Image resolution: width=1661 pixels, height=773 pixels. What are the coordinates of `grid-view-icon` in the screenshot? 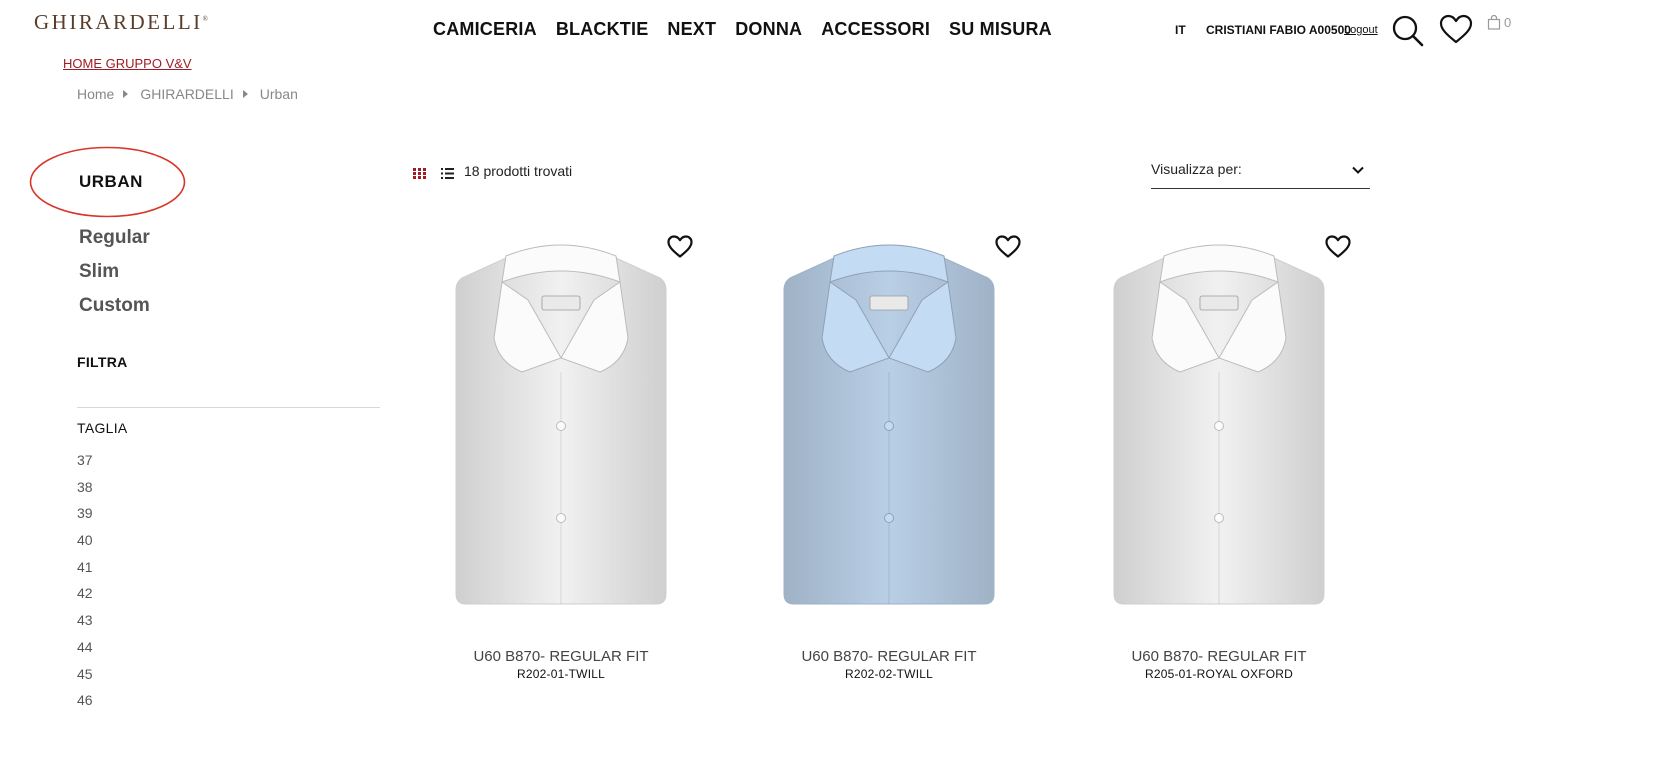 It's located at (419, 175).